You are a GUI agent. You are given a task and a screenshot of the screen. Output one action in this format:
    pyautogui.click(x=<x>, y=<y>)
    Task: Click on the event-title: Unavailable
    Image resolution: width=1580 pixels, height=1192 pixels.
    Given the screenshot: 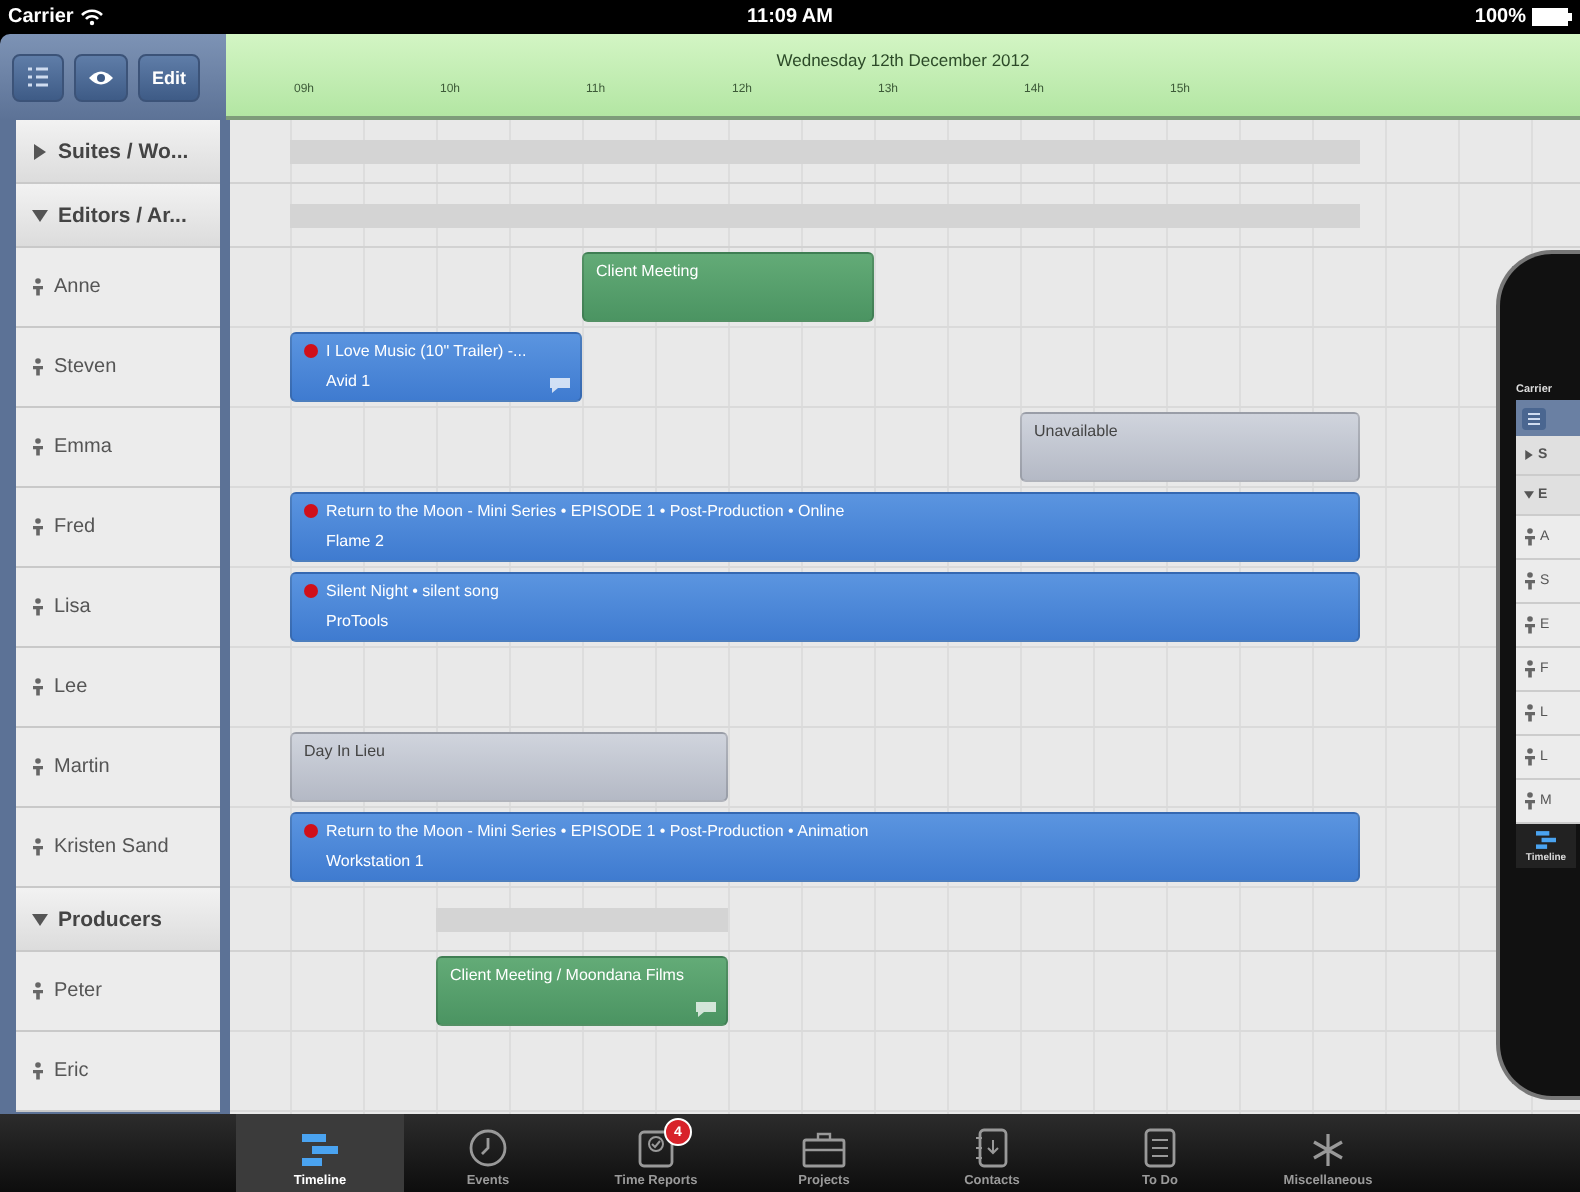 What is the action you would take?
    pyautogui.click(x=1076, y=431)
    